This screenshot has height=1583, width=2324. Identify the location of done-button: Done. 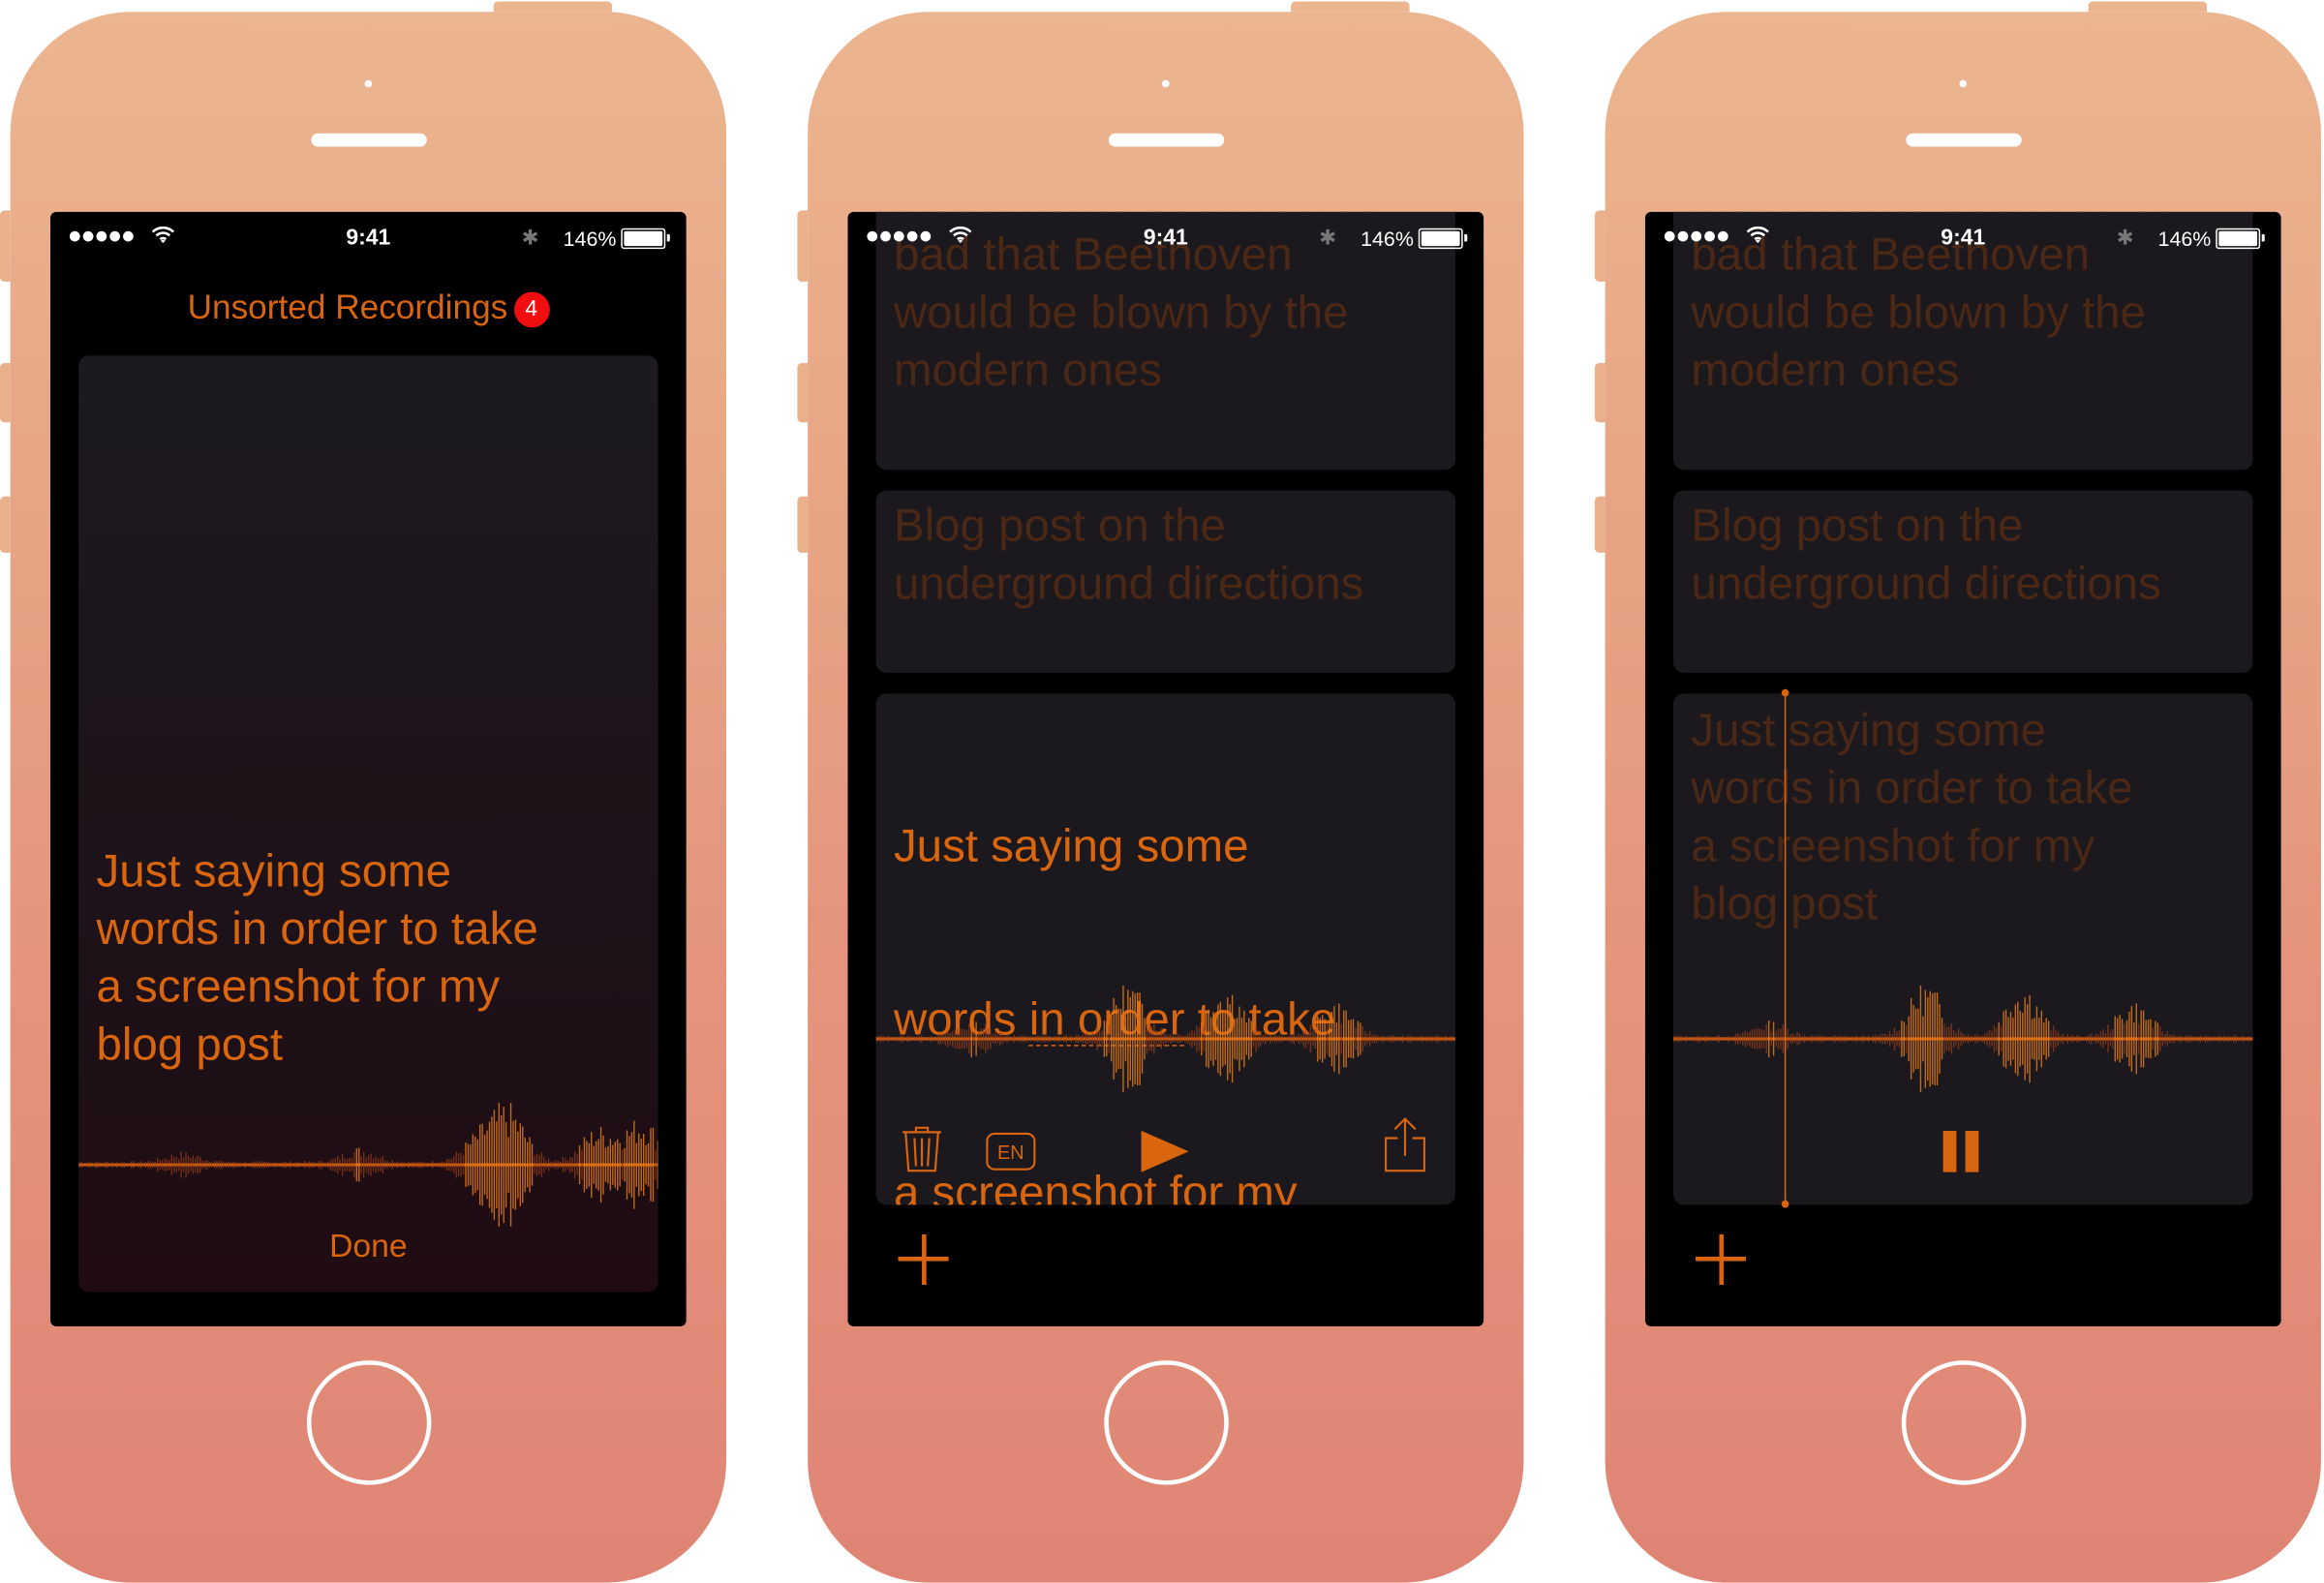
(367, 1246).